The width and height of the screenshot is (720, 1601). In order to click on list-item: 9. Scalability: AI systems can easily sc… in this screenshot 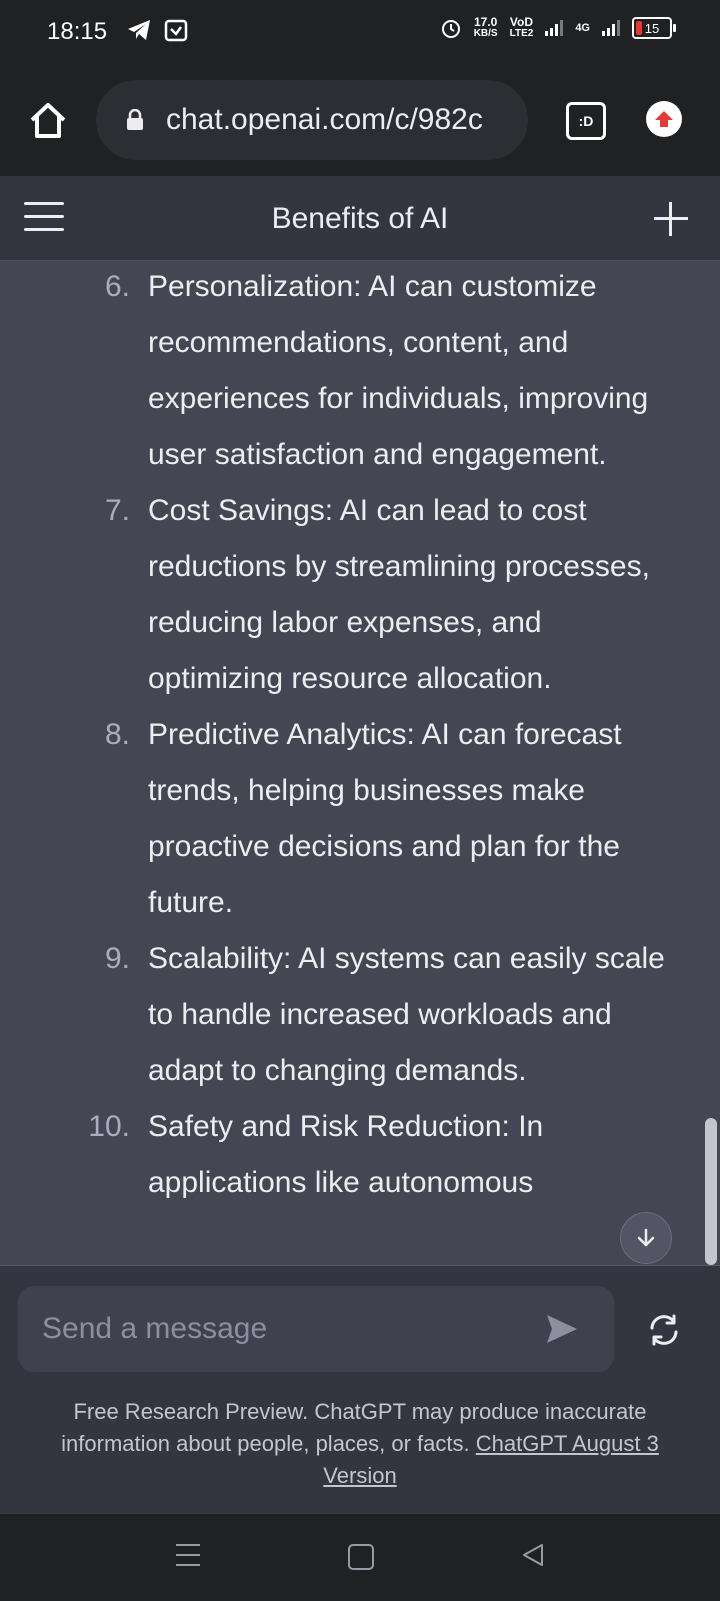, I will do `click(353, 1015)`.